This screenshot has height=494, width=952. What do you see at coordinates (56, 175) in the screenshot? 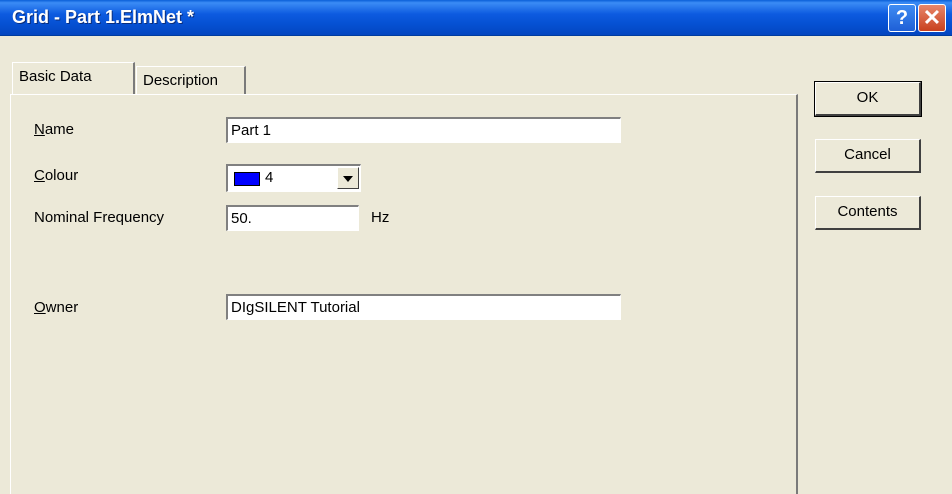
I see `colour-label: Colour` at bounding box center [56, 175].